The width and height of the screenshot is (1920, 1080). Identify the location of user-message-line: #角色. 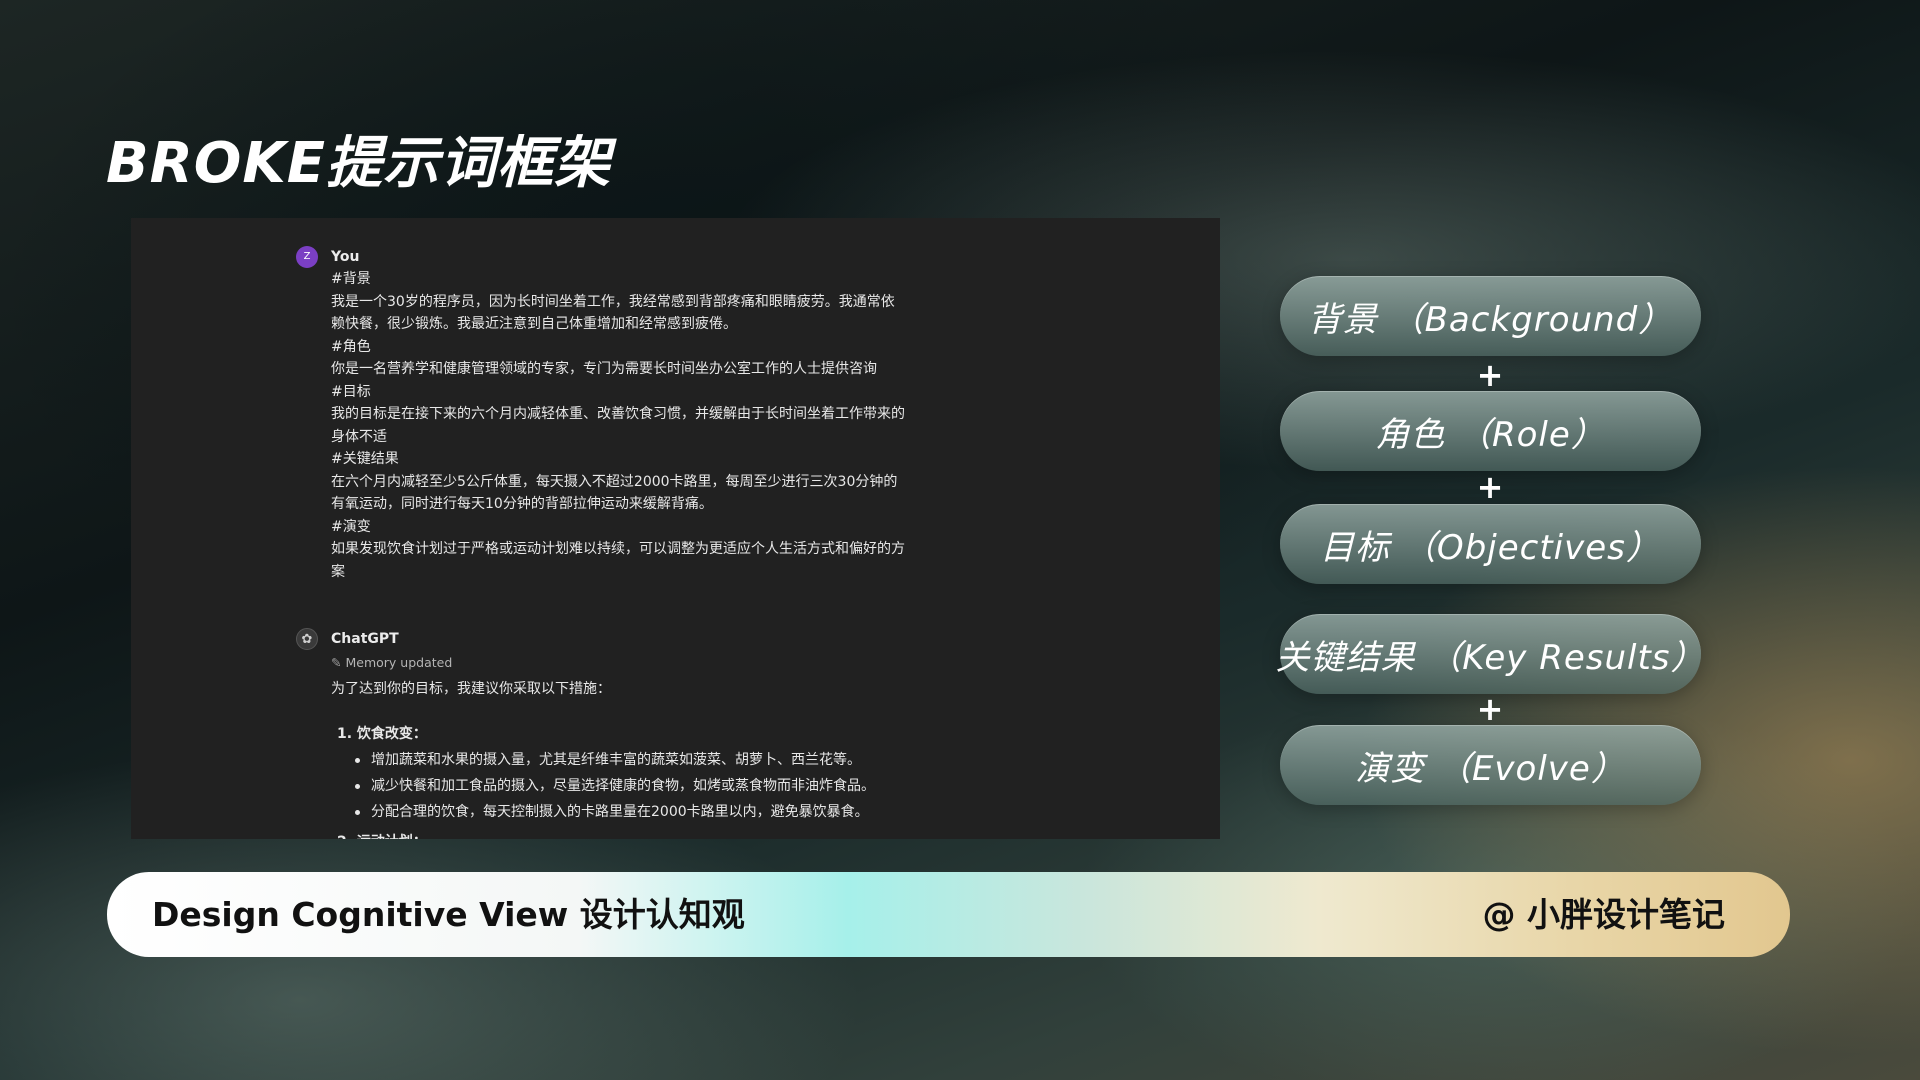
(351, 346).